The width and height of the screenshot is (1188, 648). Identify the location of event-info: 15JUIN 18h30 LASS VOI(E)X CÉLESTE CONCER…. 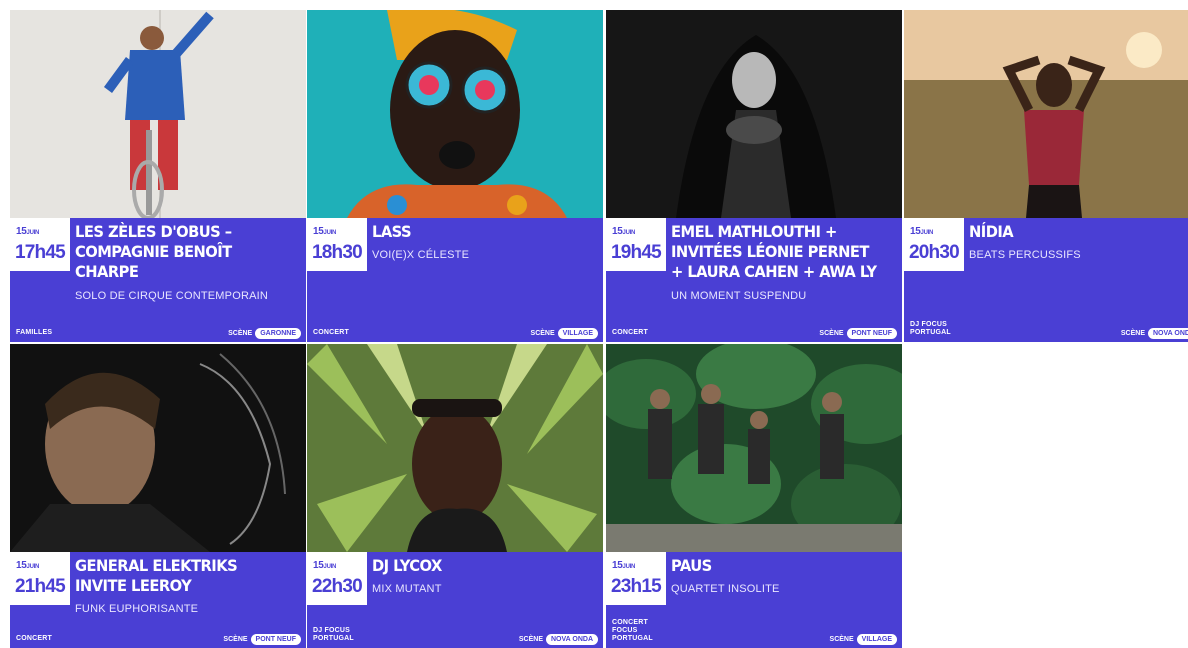
(455, 280).